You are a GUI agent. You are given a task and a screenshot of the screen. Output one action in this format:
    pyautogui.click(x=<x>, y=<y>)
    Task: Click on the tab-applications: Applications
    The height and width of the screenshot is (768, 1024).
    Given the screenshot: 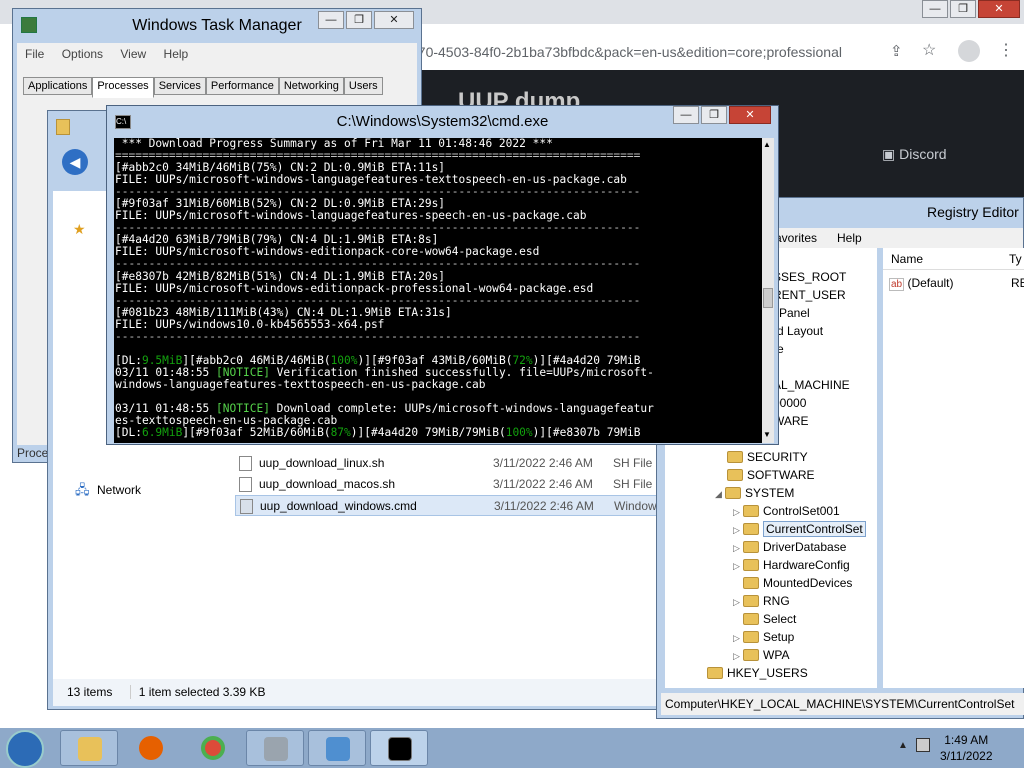 What is the action you would take?
    pyautogui.click(x=58, y=86)
    